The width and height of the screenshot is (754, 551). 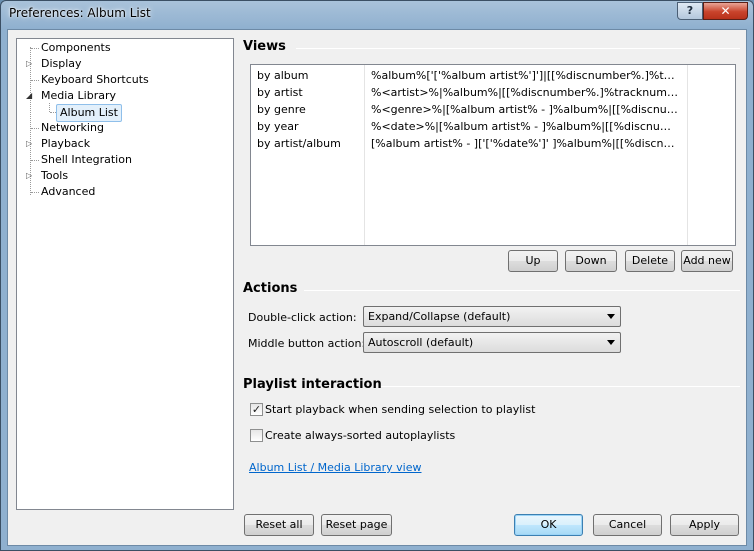 What do you see at coordinates (299, 143) in the screenshot?
I see `view-name: by artist/album` at bounding box center [299, 143].